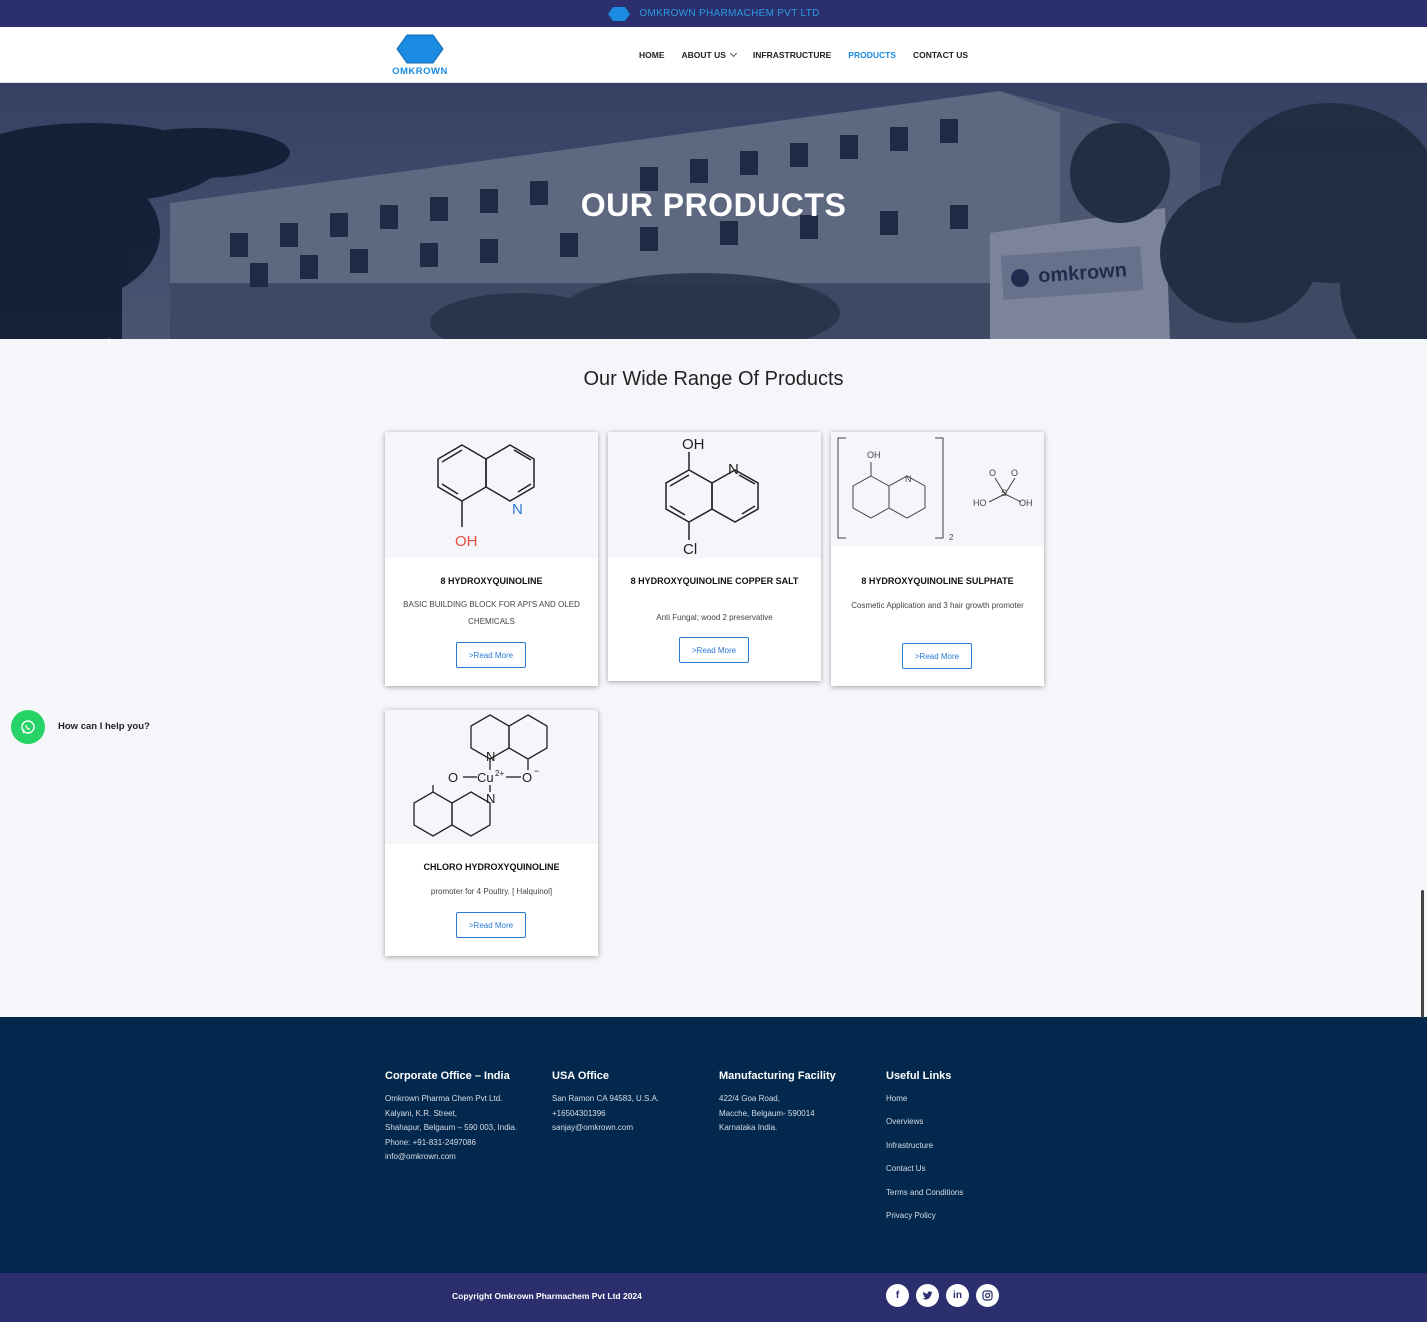  I want to click on nav-home: HOME, so click(652, 55).